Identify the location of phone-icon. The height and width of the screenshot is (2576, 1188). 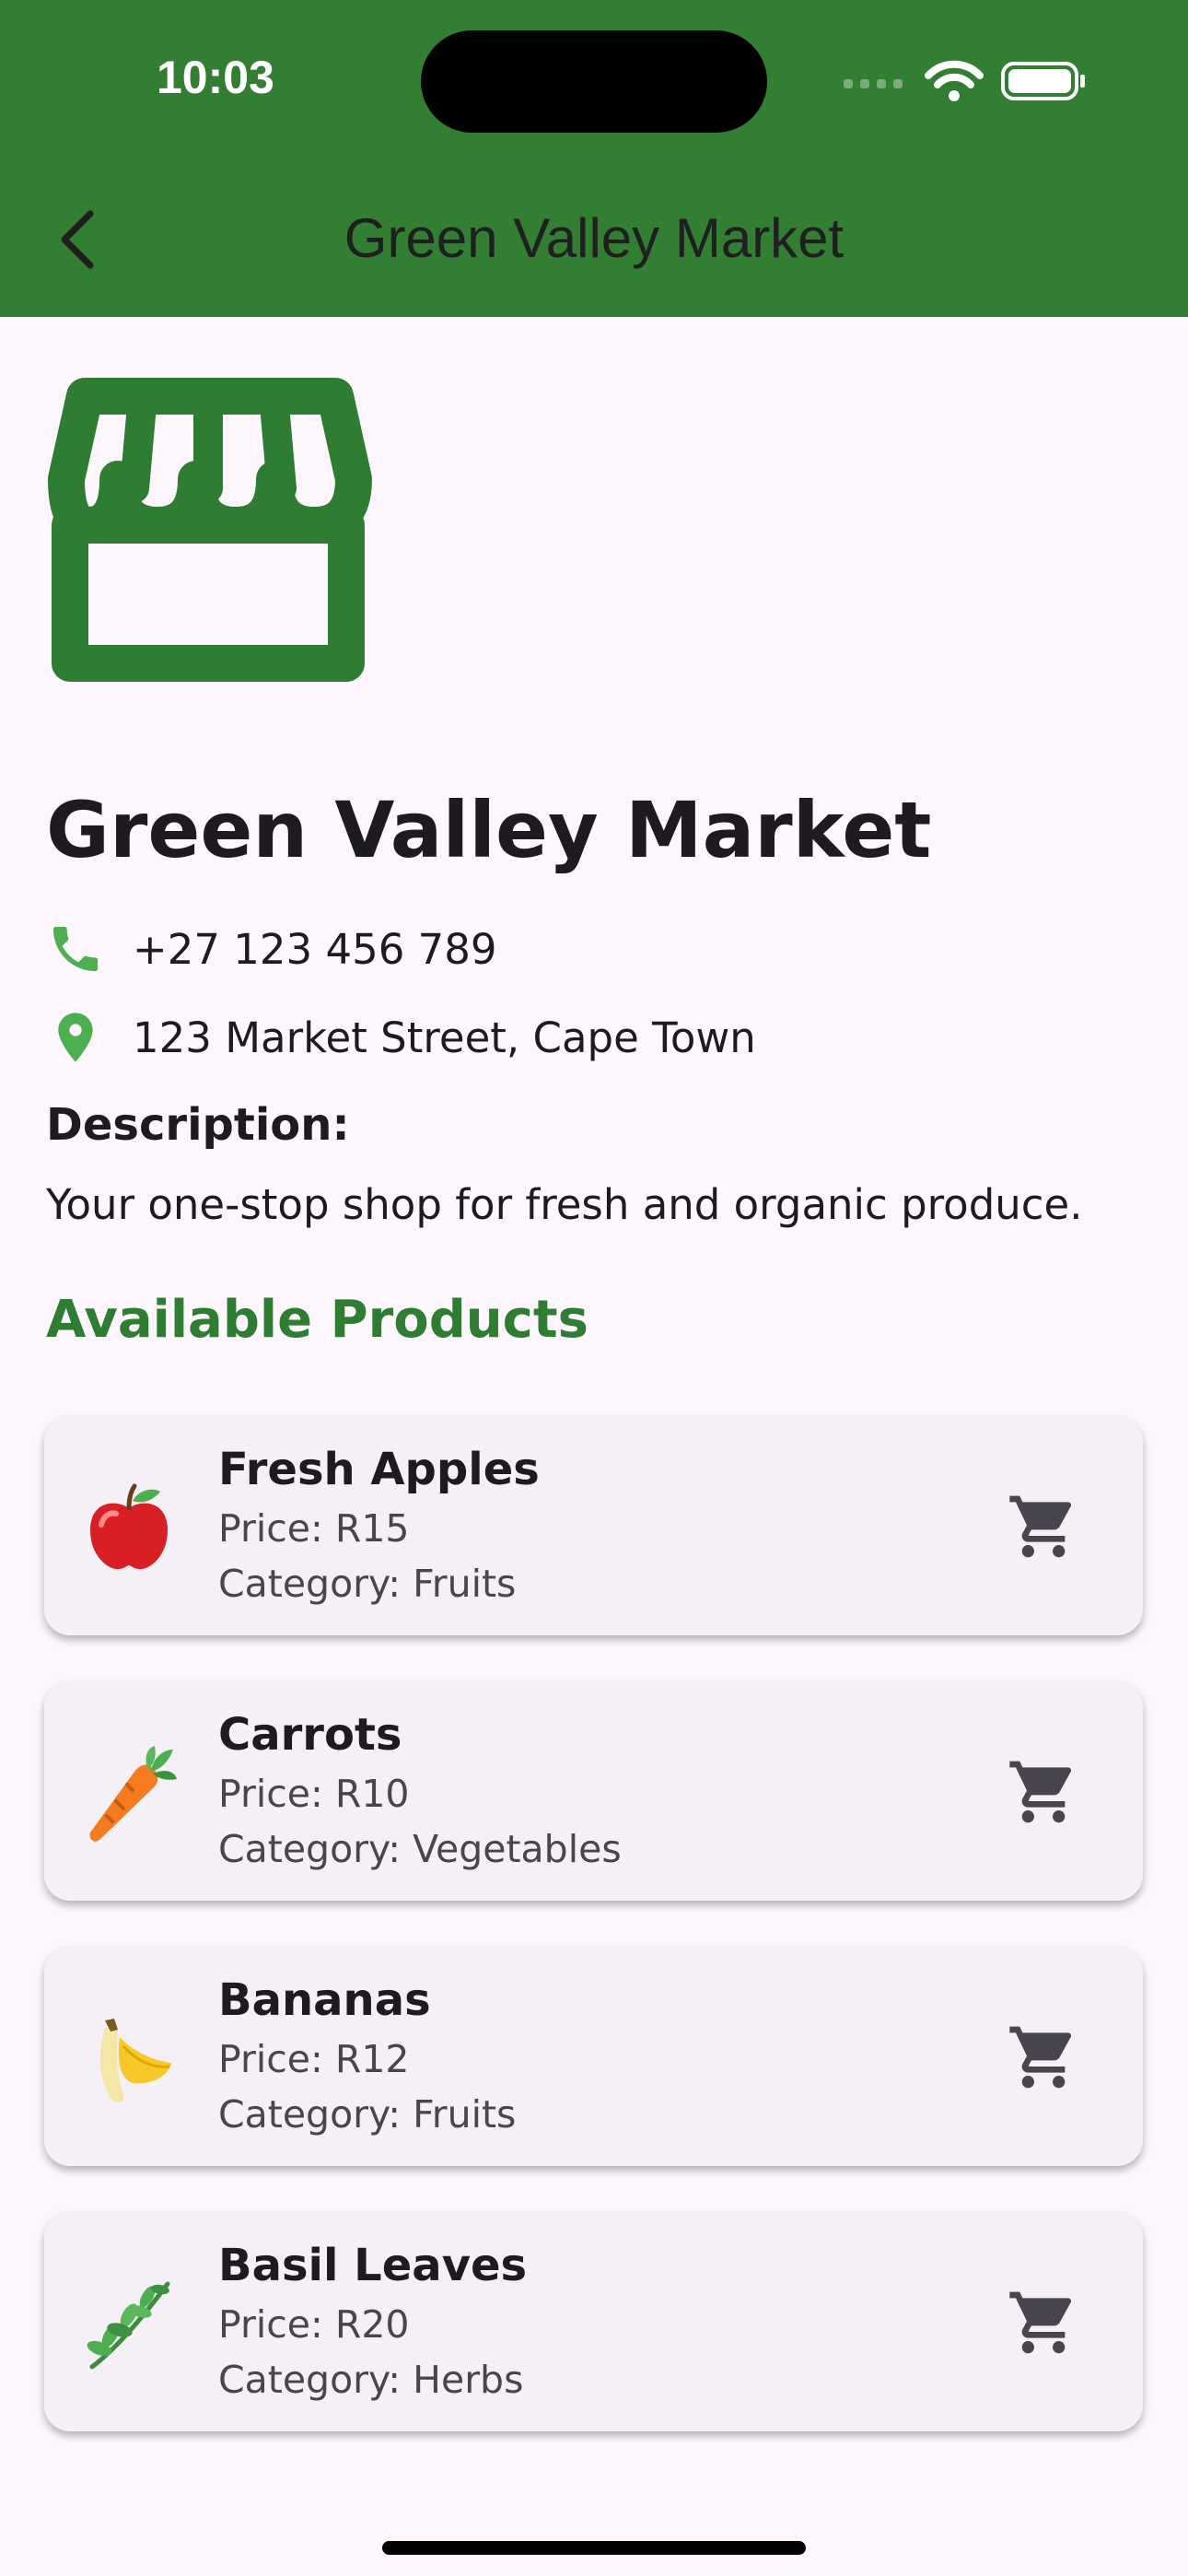
(76, 949).